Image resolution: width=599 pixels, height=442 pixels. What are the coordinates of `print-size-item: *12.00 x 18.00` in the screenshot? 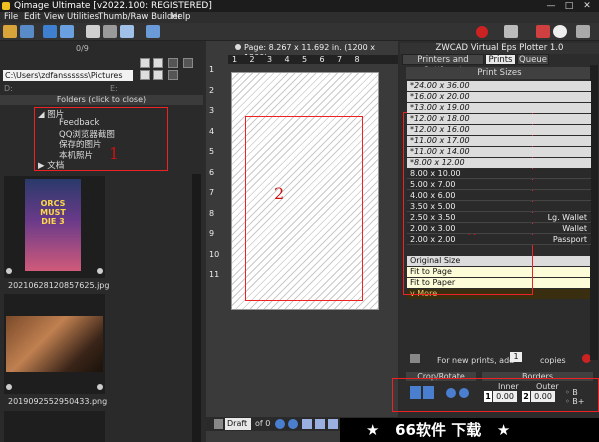 It's located at (499, 119).